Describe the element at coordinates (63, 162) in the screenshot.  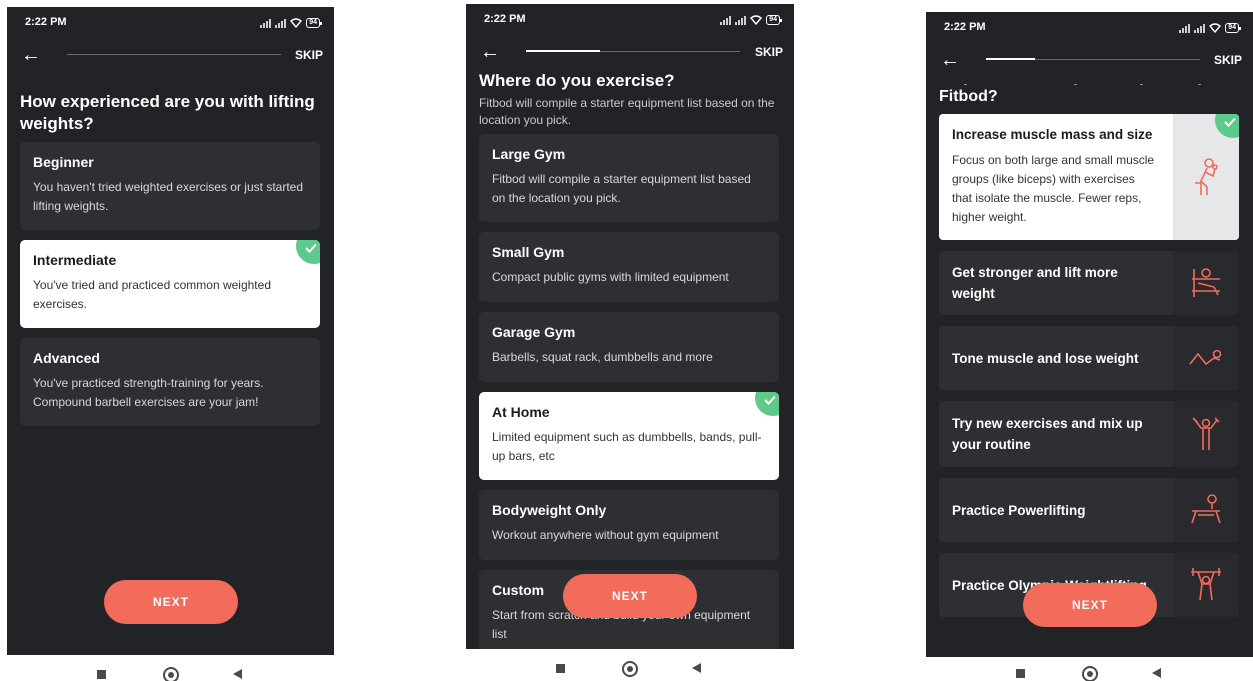
I see `option-title: Beginner` at that location.